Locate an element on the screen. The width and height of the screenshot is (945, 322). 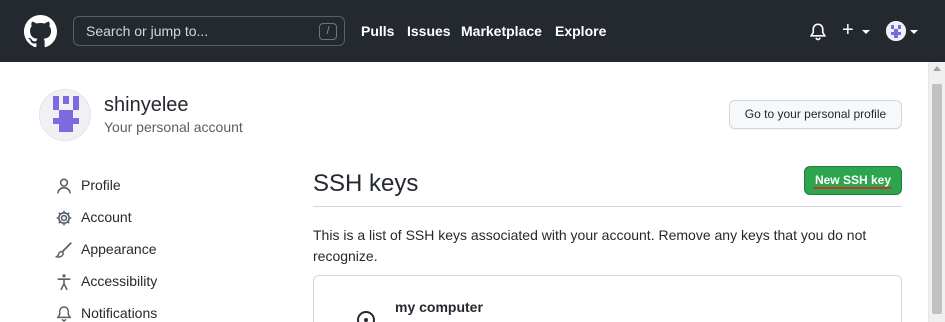
nav-pulls: Pulls is located at coordinates (377, 31).